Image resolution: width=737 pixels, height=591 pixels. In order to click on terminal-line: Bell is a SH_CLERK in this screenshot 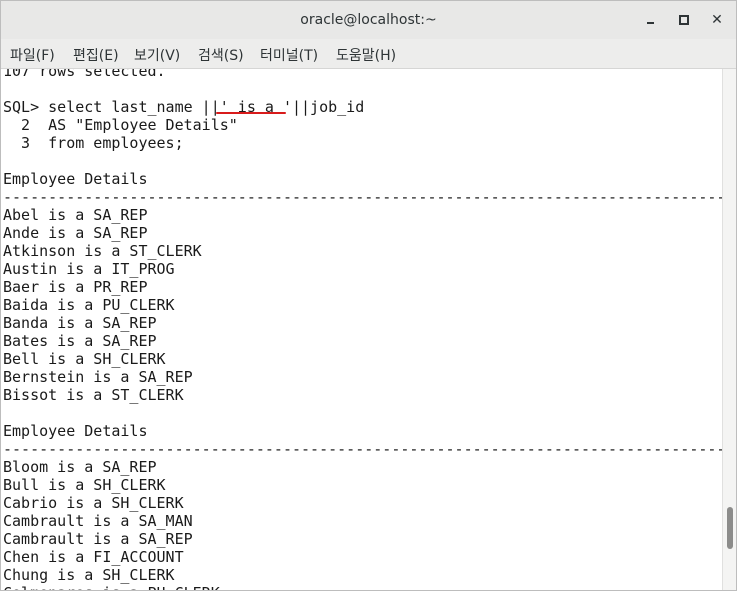, I will do `click(84, 359)`.